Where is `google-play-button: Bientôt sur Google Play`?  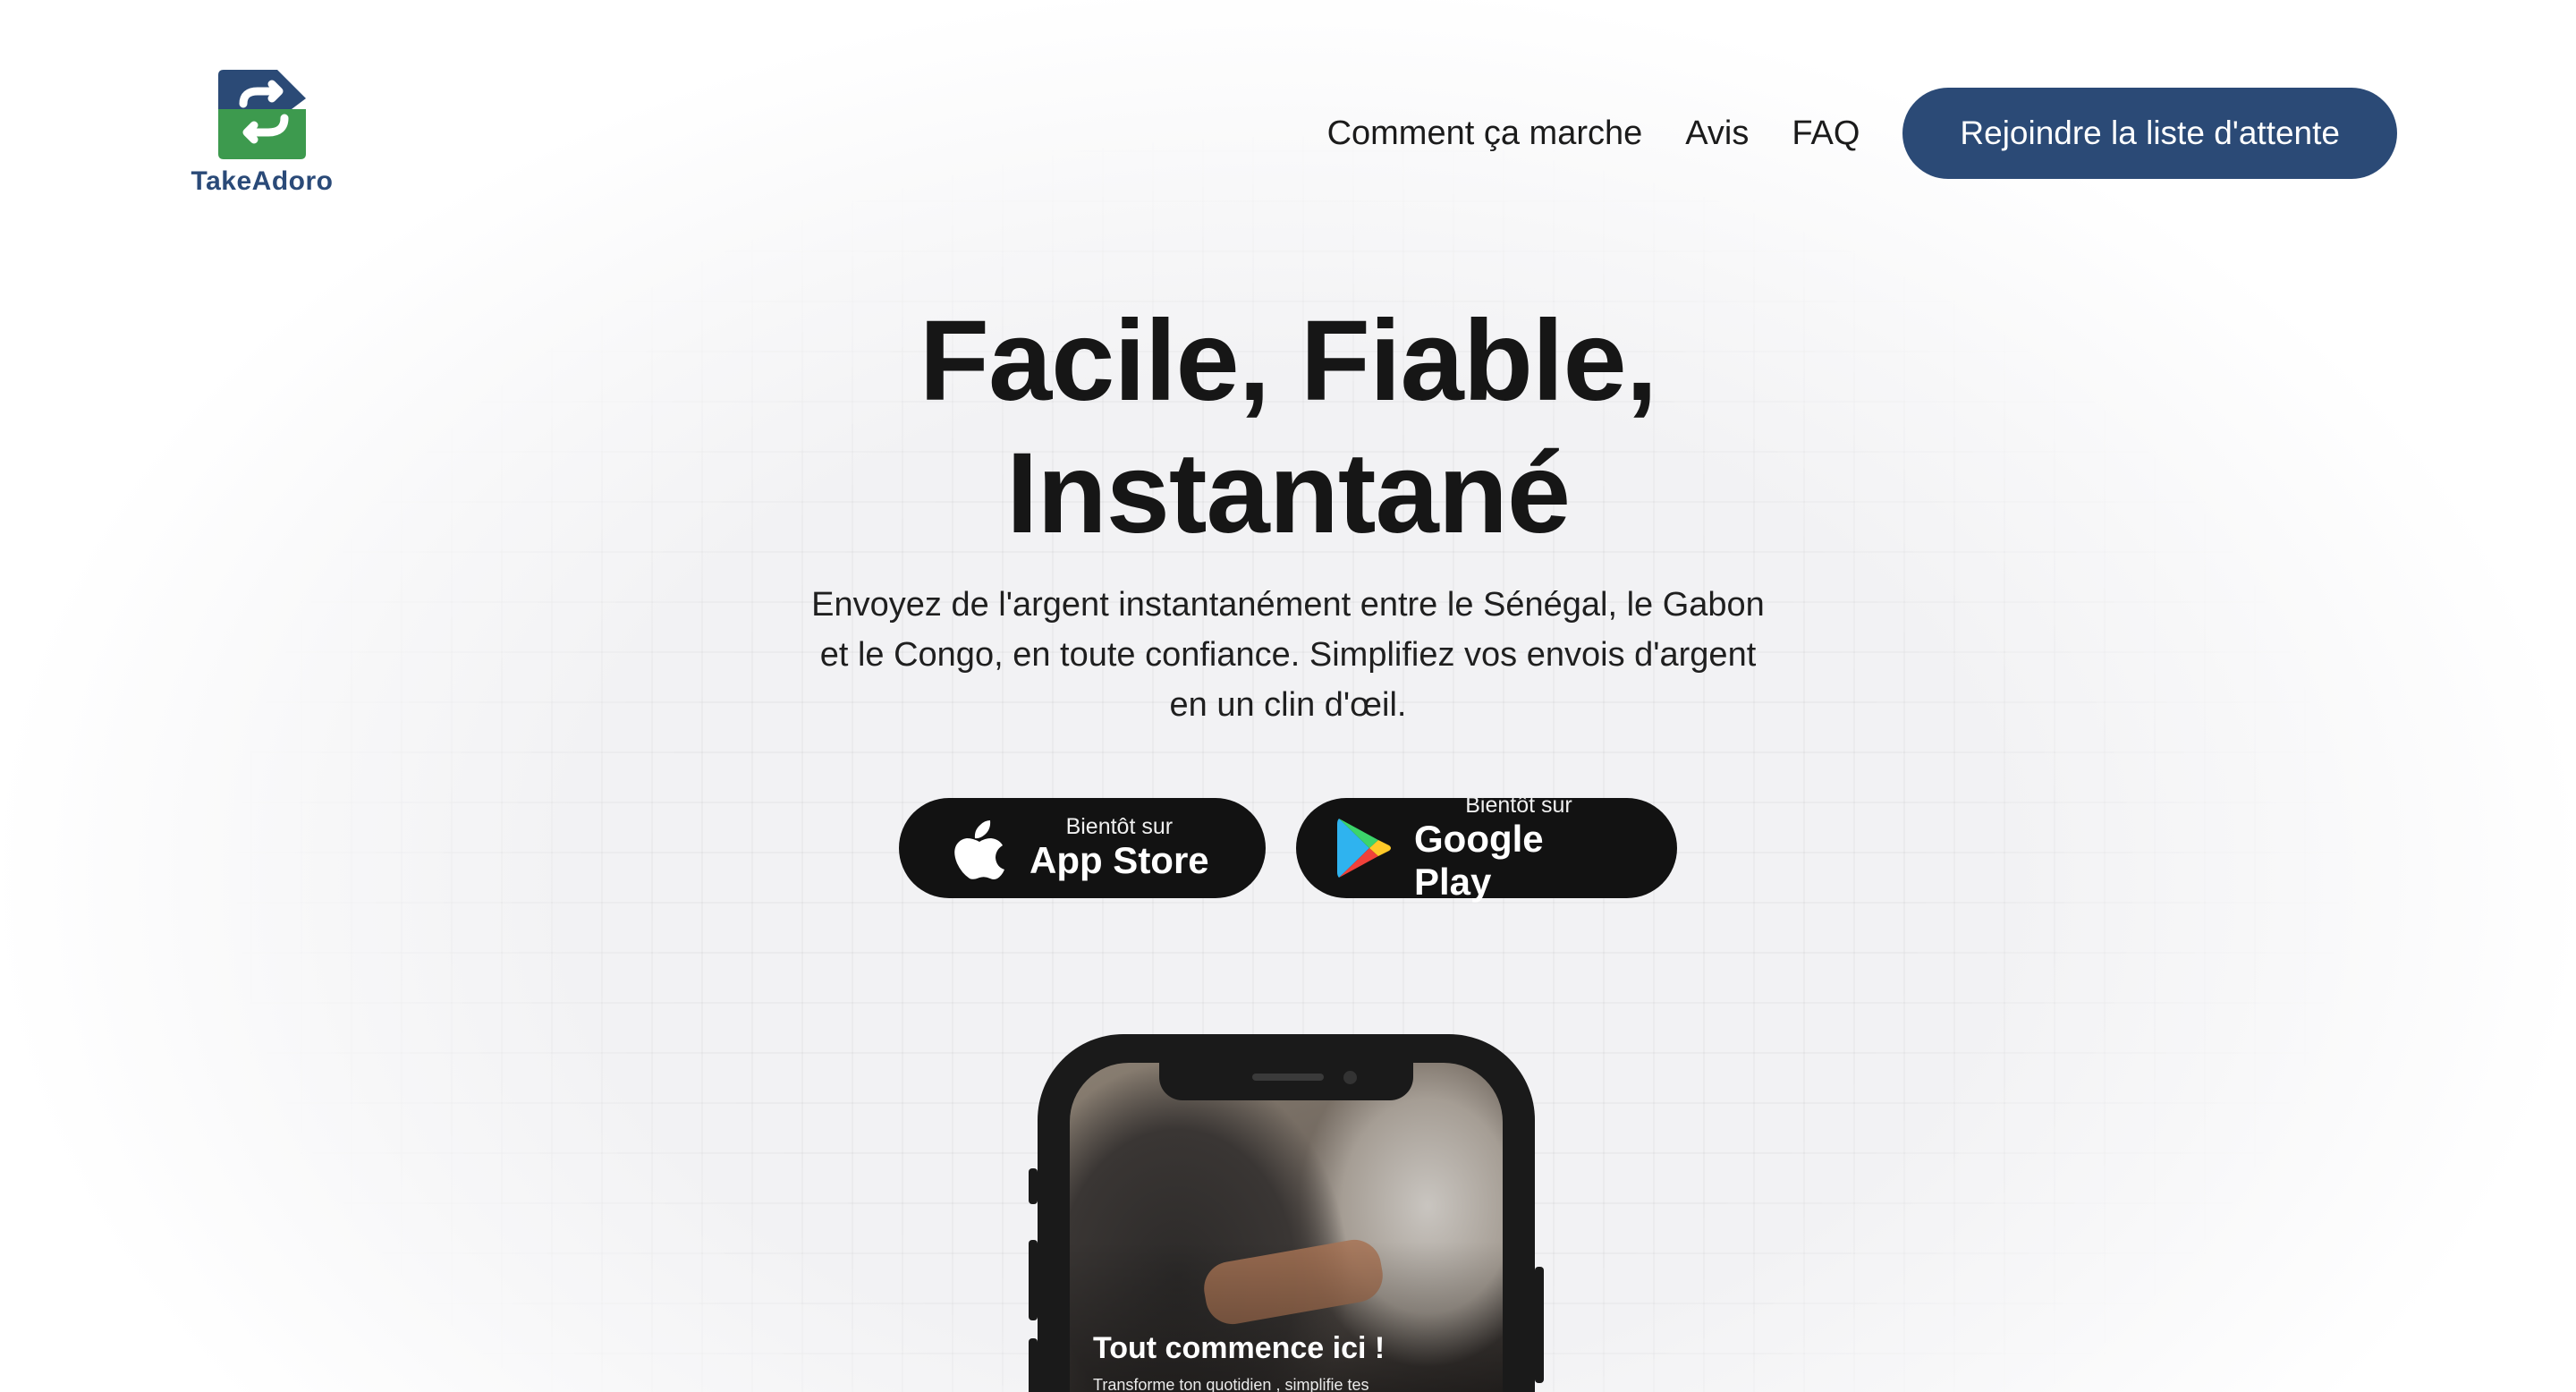
google-play-button: Bientôt sur Google Play is located at coordinates (1486, 848).